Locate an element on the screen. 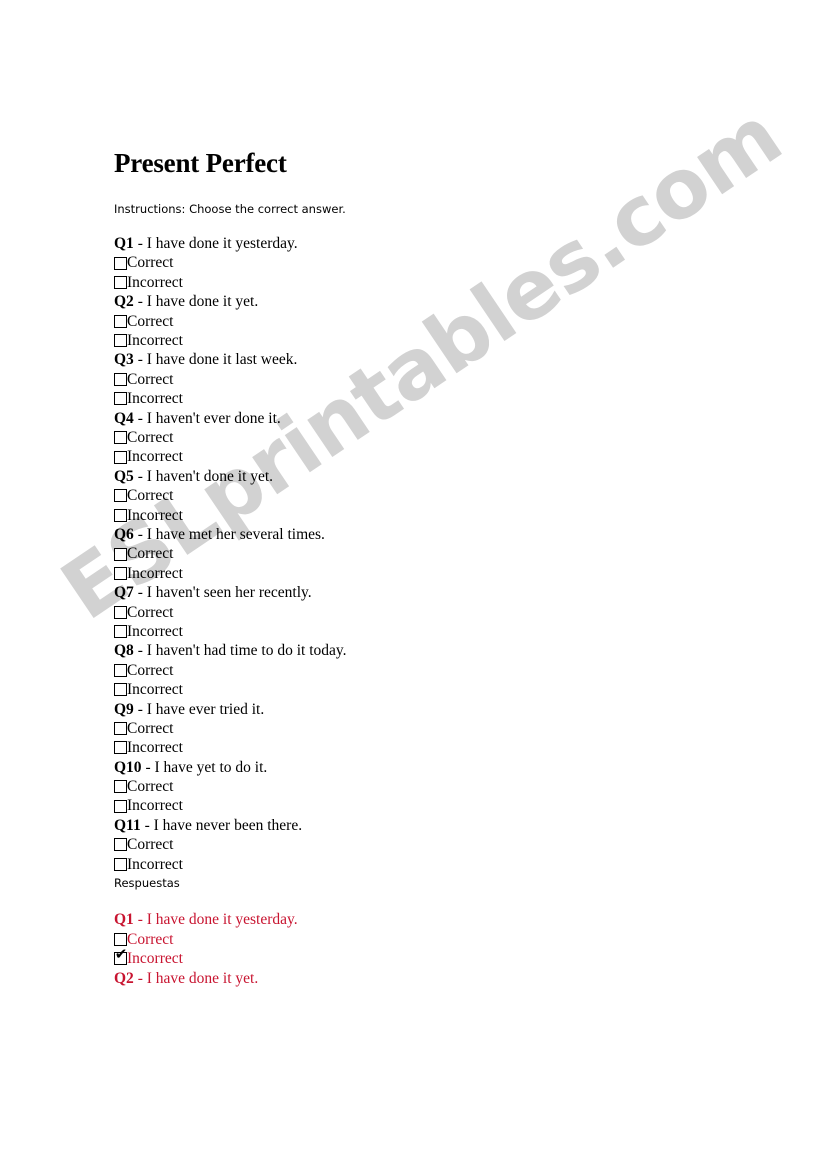 The image size is (826, 1169). question-text: I haven't ever done it. is located at coordinates (213, 418).